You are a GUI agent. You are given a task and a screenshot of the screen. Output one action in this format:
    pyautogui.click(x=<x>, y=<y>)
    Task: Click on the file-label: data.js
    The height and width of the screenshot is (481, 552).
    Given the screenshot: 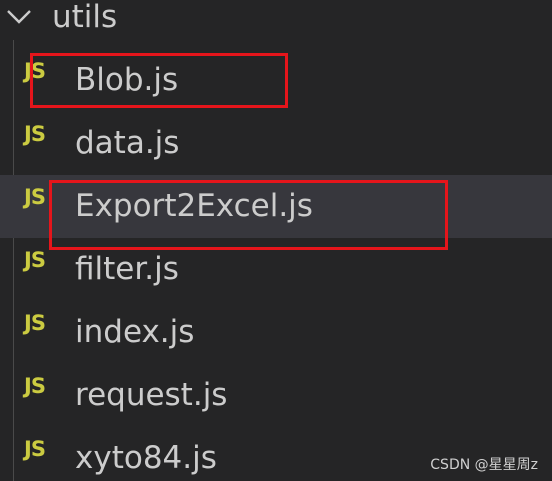 What is the action you would take?
    pyautogui.click(x=127, y=143)
    